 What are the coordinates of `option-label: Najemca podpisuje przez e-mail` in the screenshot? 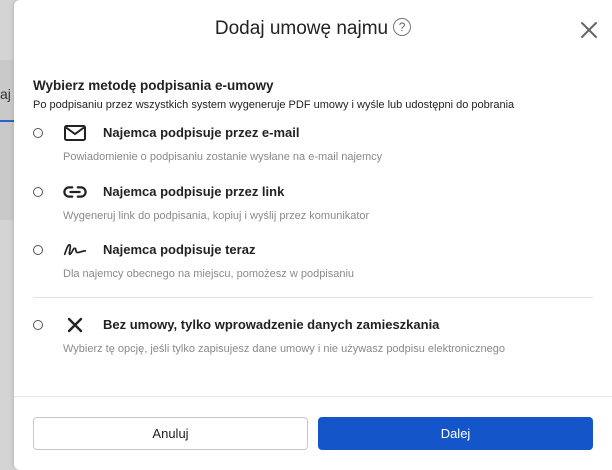 It's located at (201, 132).